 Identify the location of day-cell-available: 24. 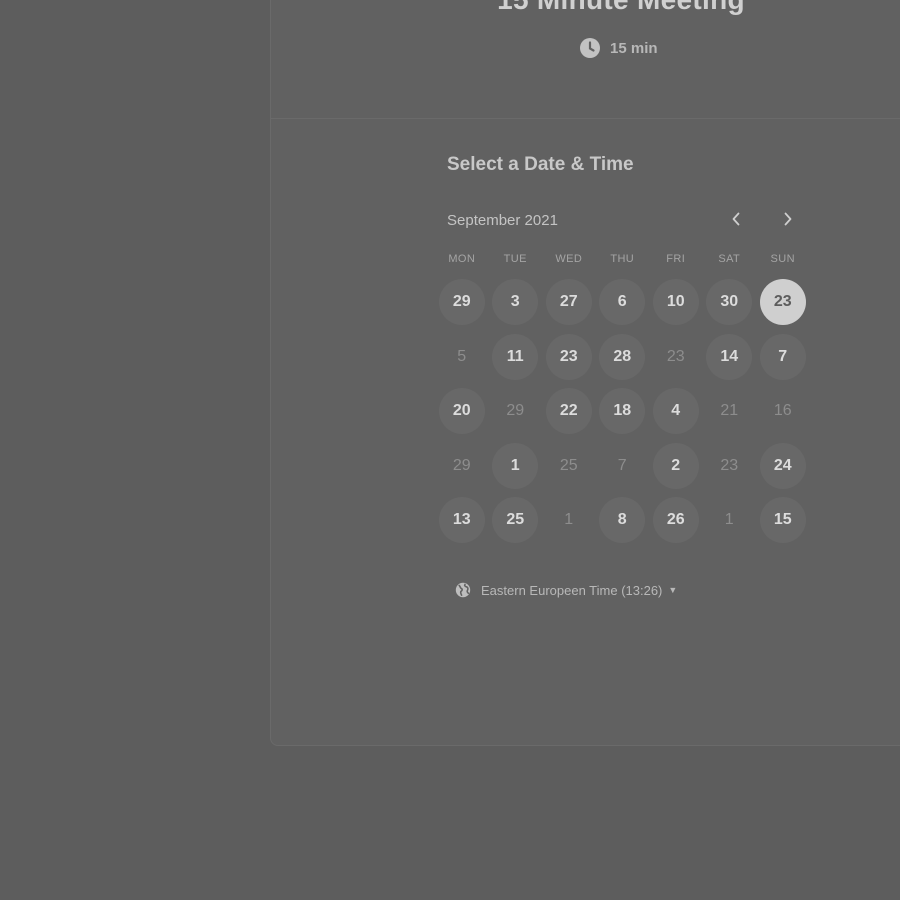
(783, 466).